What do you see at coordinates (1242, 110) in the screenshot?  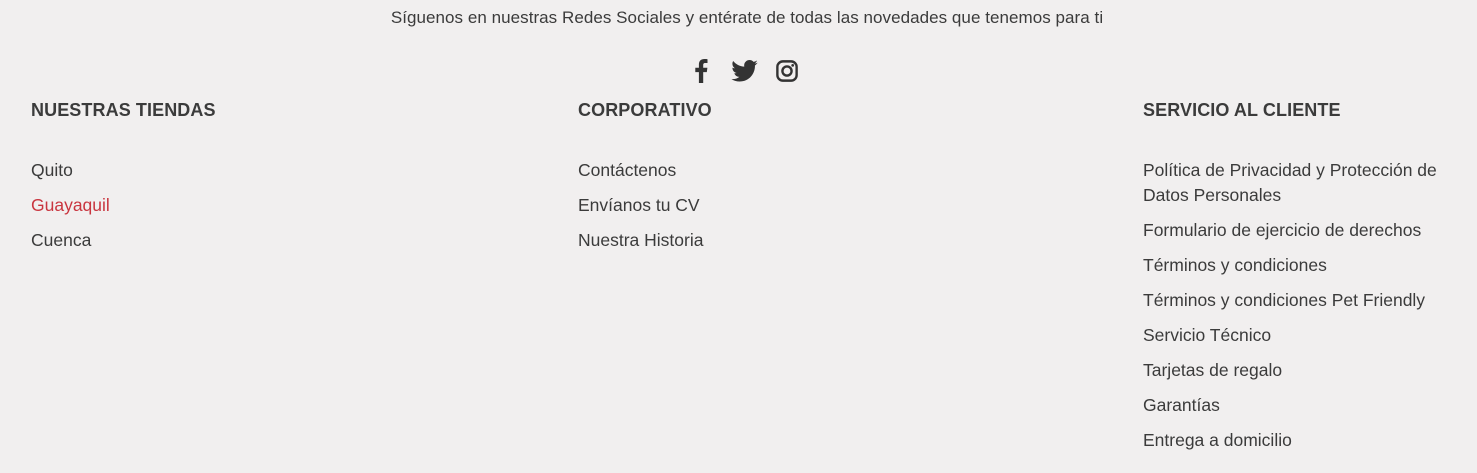 I see `customer-service-heading: SERVICIO AL CLIENTE` at bounding box center [1242, 110].